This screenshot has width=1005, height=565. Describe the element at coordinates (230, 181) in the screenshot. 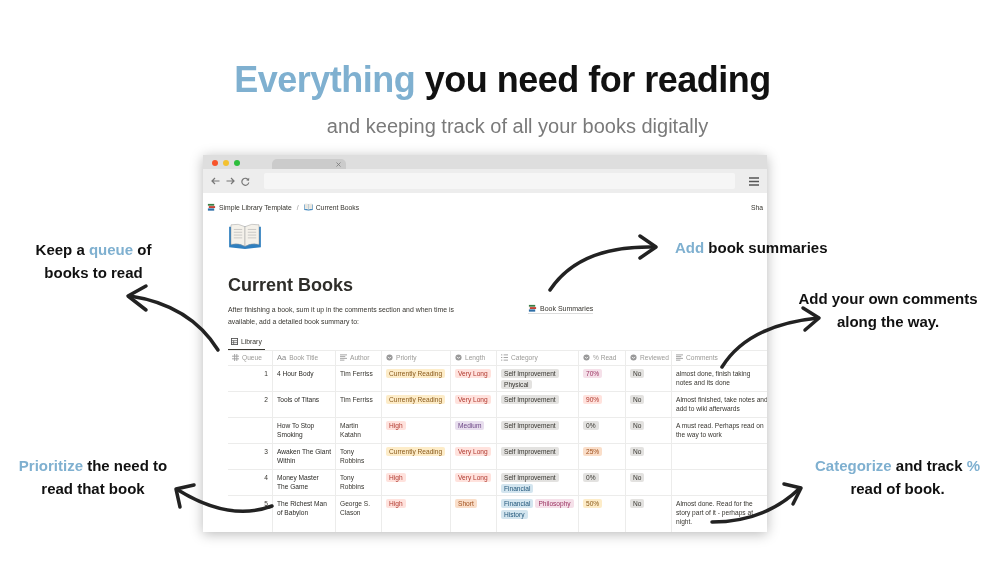

I see `forward-icon` at that location.